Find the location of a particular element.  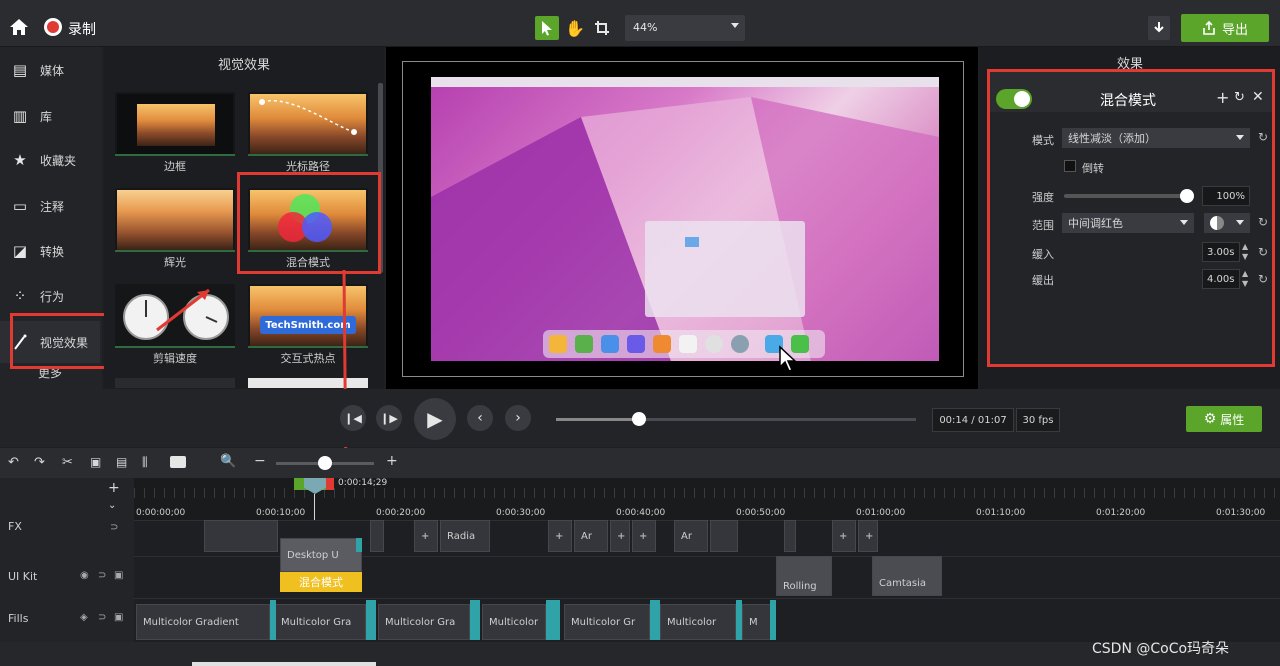

sidebar-item-favorites: ★ 收藏夹 is located at coordinates (50, 160).